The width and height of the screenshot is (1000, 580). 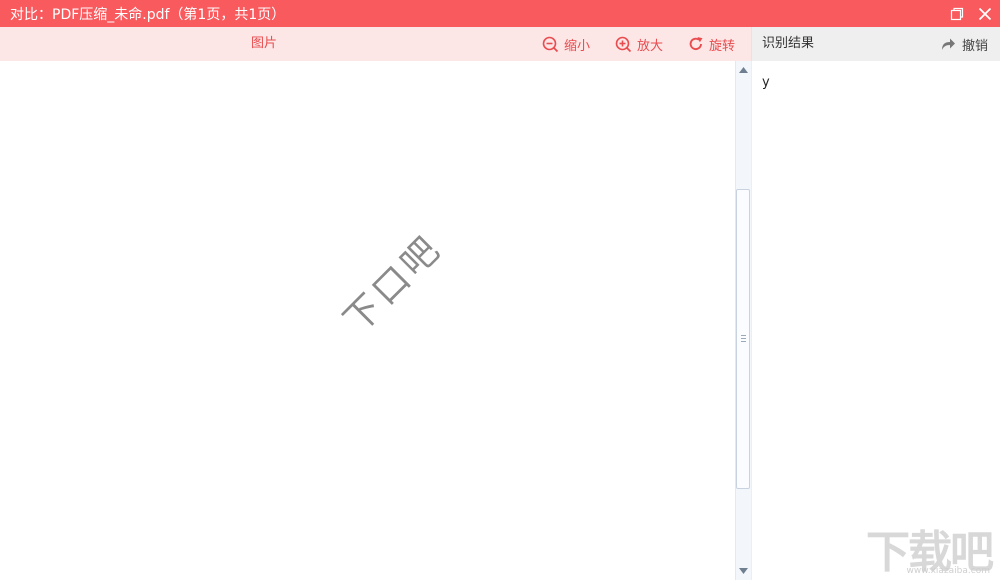 What do you see at coordinates (500, 13) in the screenshot?
I see `title-bar: 对比：PDF压缩_未命.pdf（第1页，共1页）` at bounding box center [500, 13].